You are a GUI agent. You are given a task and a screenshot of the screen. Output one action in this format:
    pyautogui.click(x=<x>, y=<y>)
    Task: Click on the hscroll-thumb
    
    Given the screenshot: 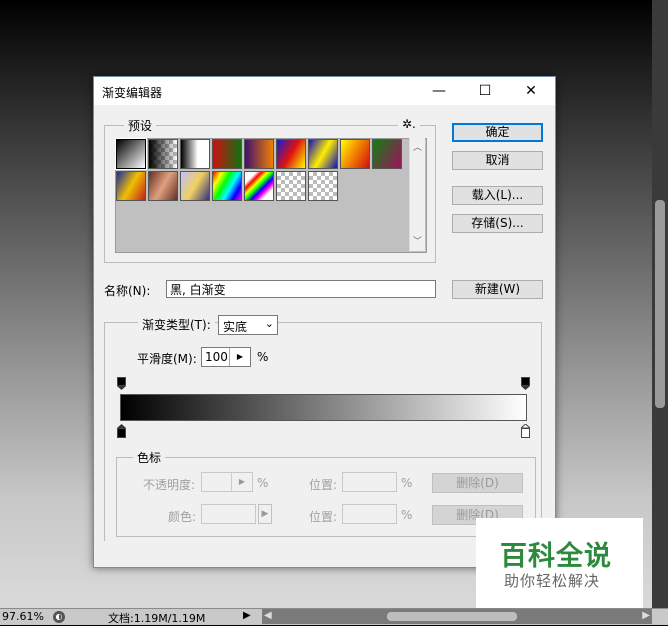 What is the action you would take?
    pyautogui.click(x=452, y=616)
    